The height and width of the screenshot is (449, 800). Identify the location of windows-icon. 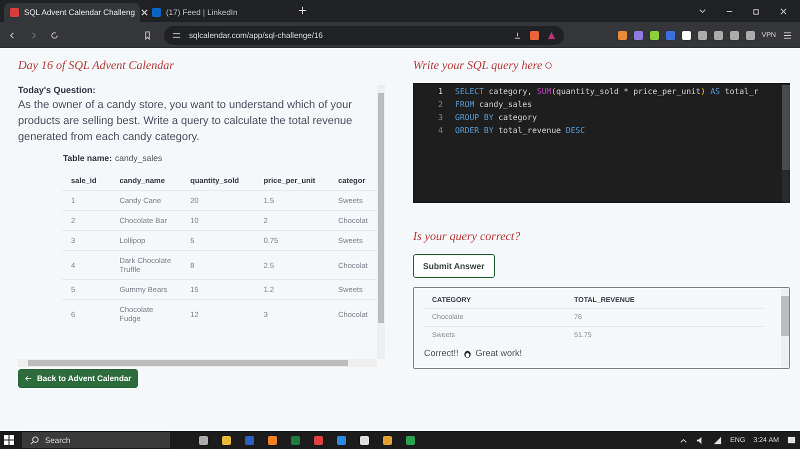
(9, 440).